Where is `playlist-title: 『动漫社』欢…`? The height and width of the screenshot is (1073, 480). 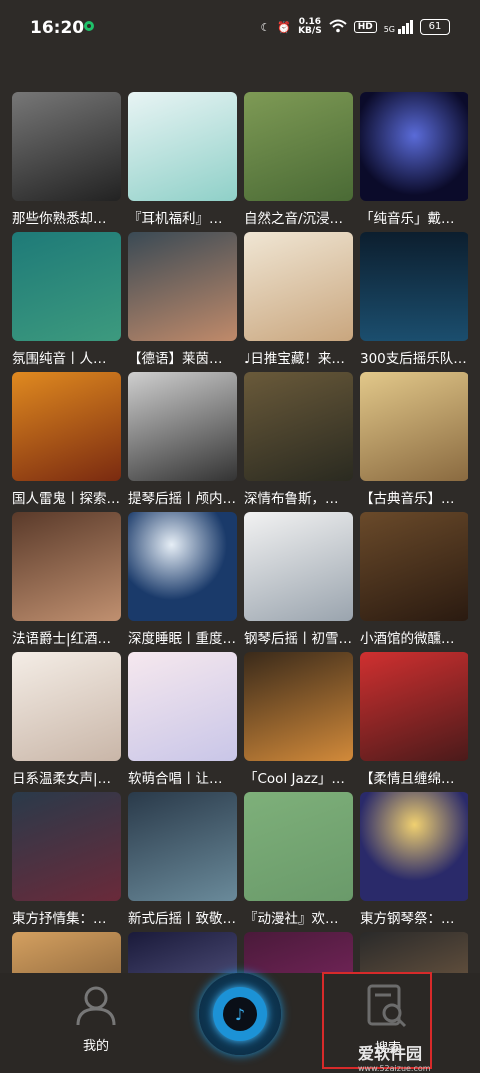 playlist-title: 『动漫社』欢… is located at coordinates (291, 919).